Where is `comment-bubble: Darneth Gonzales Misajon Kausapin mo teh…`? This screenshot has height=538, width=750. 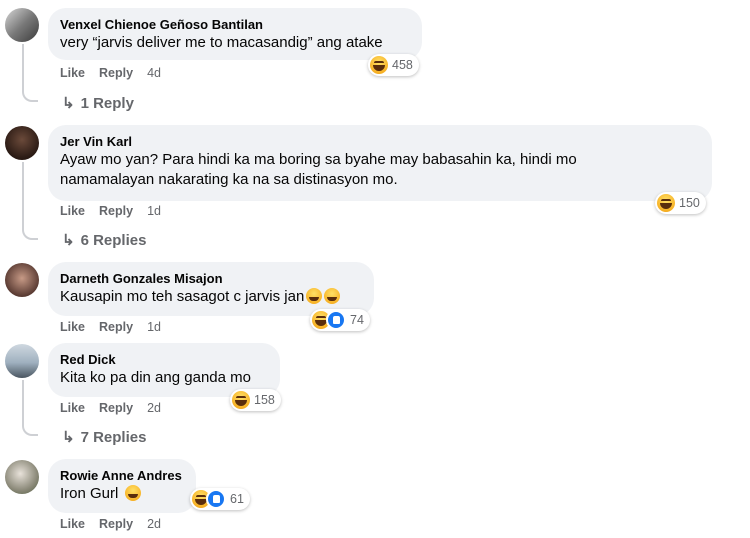 comment-bubble: Darneth Gonzales Misajon Kausapin mo teh… is located at coordinates (211, 289).